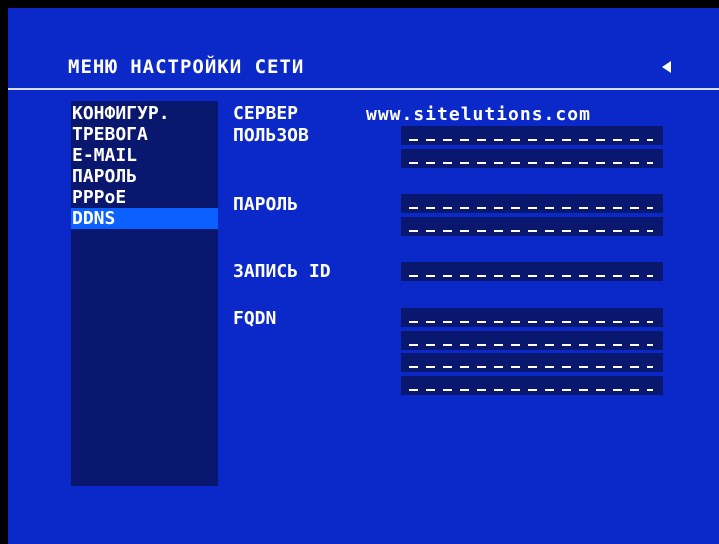  Describe the element at coordinates (144, 155) in the screenshot. I see `sidebar-item-email: E-MAIL` at that location.